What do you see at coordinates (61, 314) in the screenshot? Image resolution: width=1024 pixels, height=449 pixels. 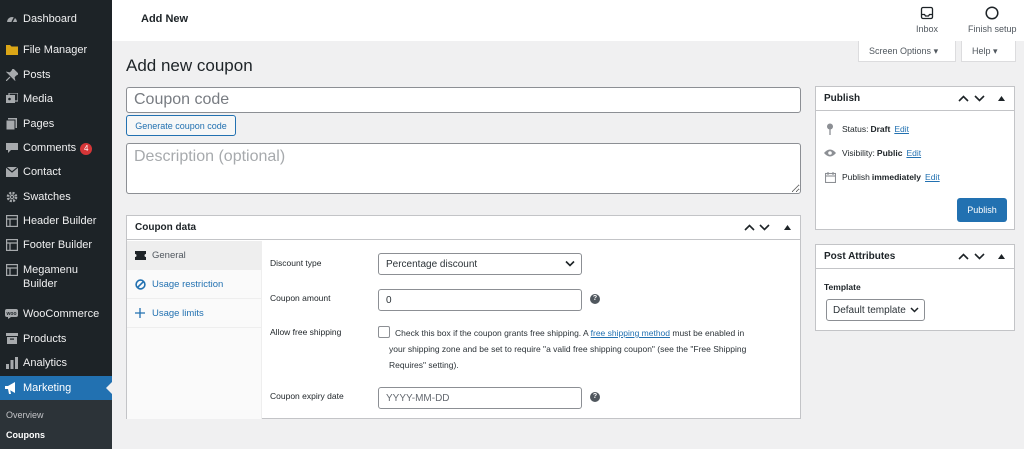 I see `sidebar-item-label: WooCommerce` at bounding box center [61, 314].